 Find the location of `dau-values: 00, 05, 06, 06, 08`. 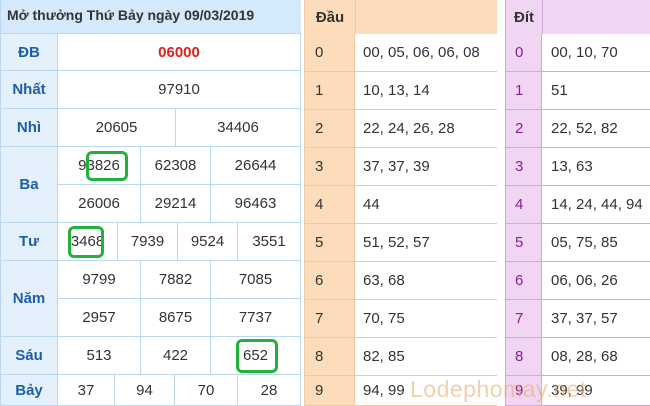

dau-values: 00, 05, 06, 06, 08 is located at coordinates (426, 53).